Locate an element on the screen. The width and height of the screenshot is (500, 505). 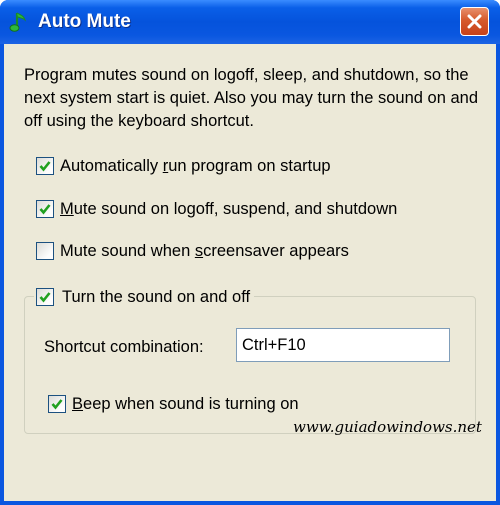
close-icon is located at coordinates (474, 21).